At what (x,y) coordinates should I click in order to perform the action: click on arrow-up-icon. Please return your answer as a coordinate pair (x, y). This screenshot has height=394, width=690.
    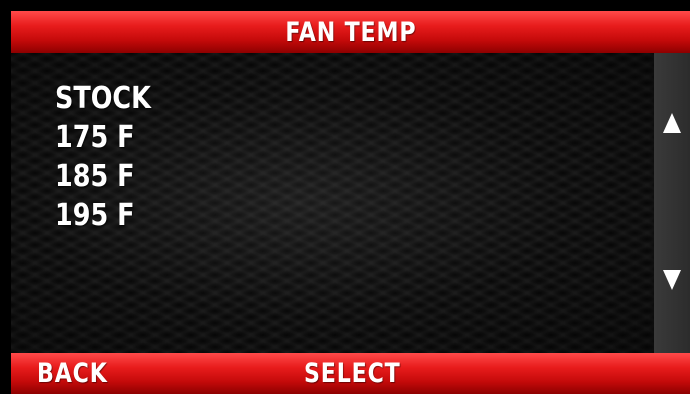
    Looking at the image, I should click on (672, 123).